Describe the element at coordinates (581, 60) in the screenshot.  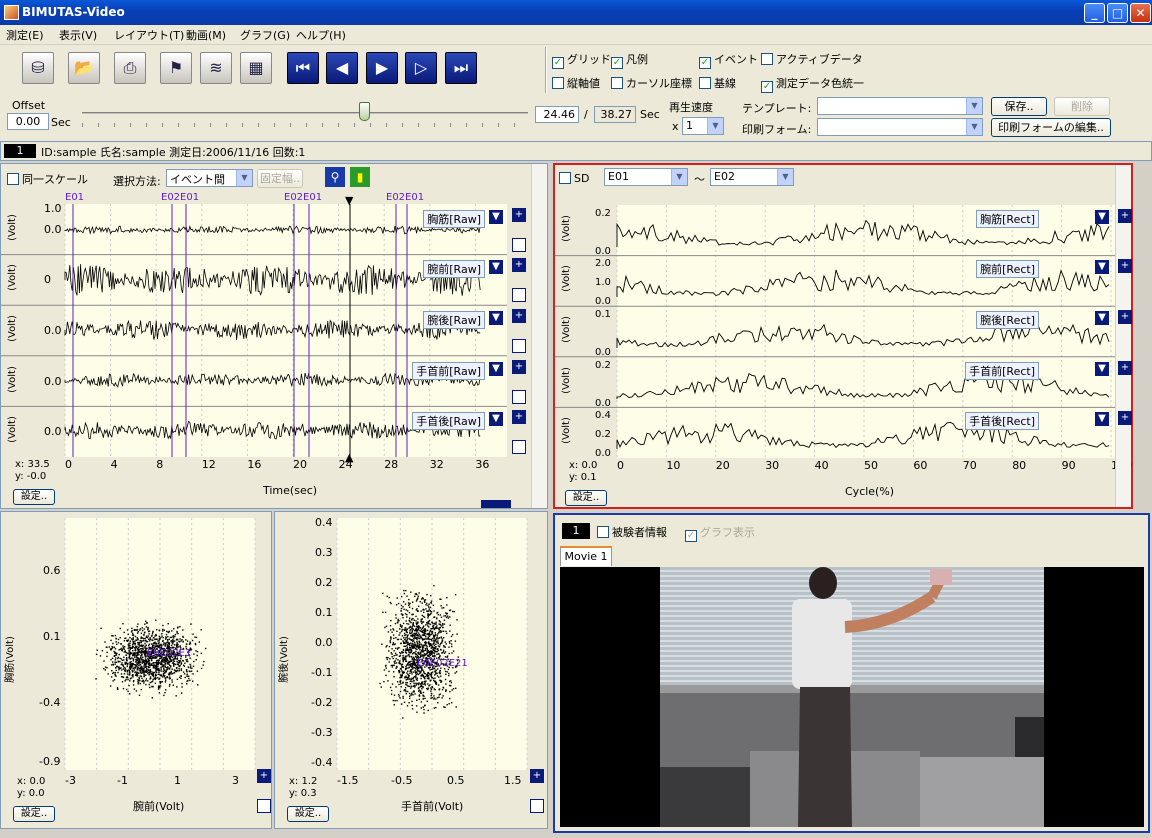
I see `grid-checkbox: ✓ グリッド` at that location.